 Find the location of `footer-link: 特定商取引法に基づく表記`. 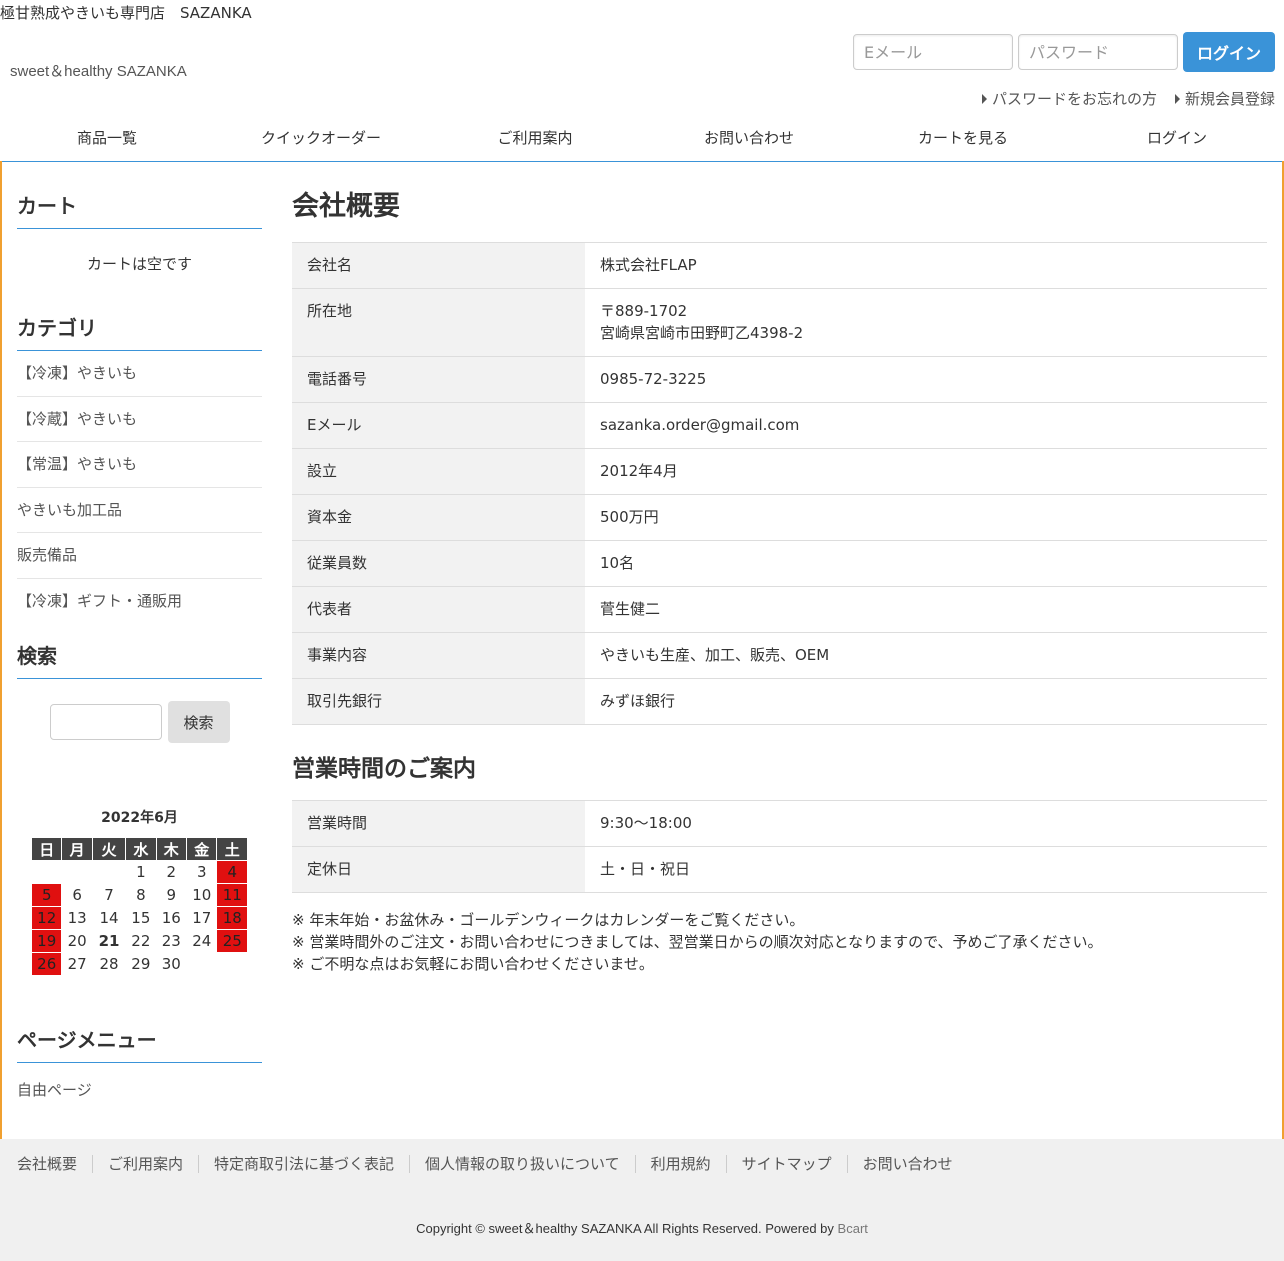

footer-link: 特定商取引法に基づく表記 is located at coordinates (303, 1164).